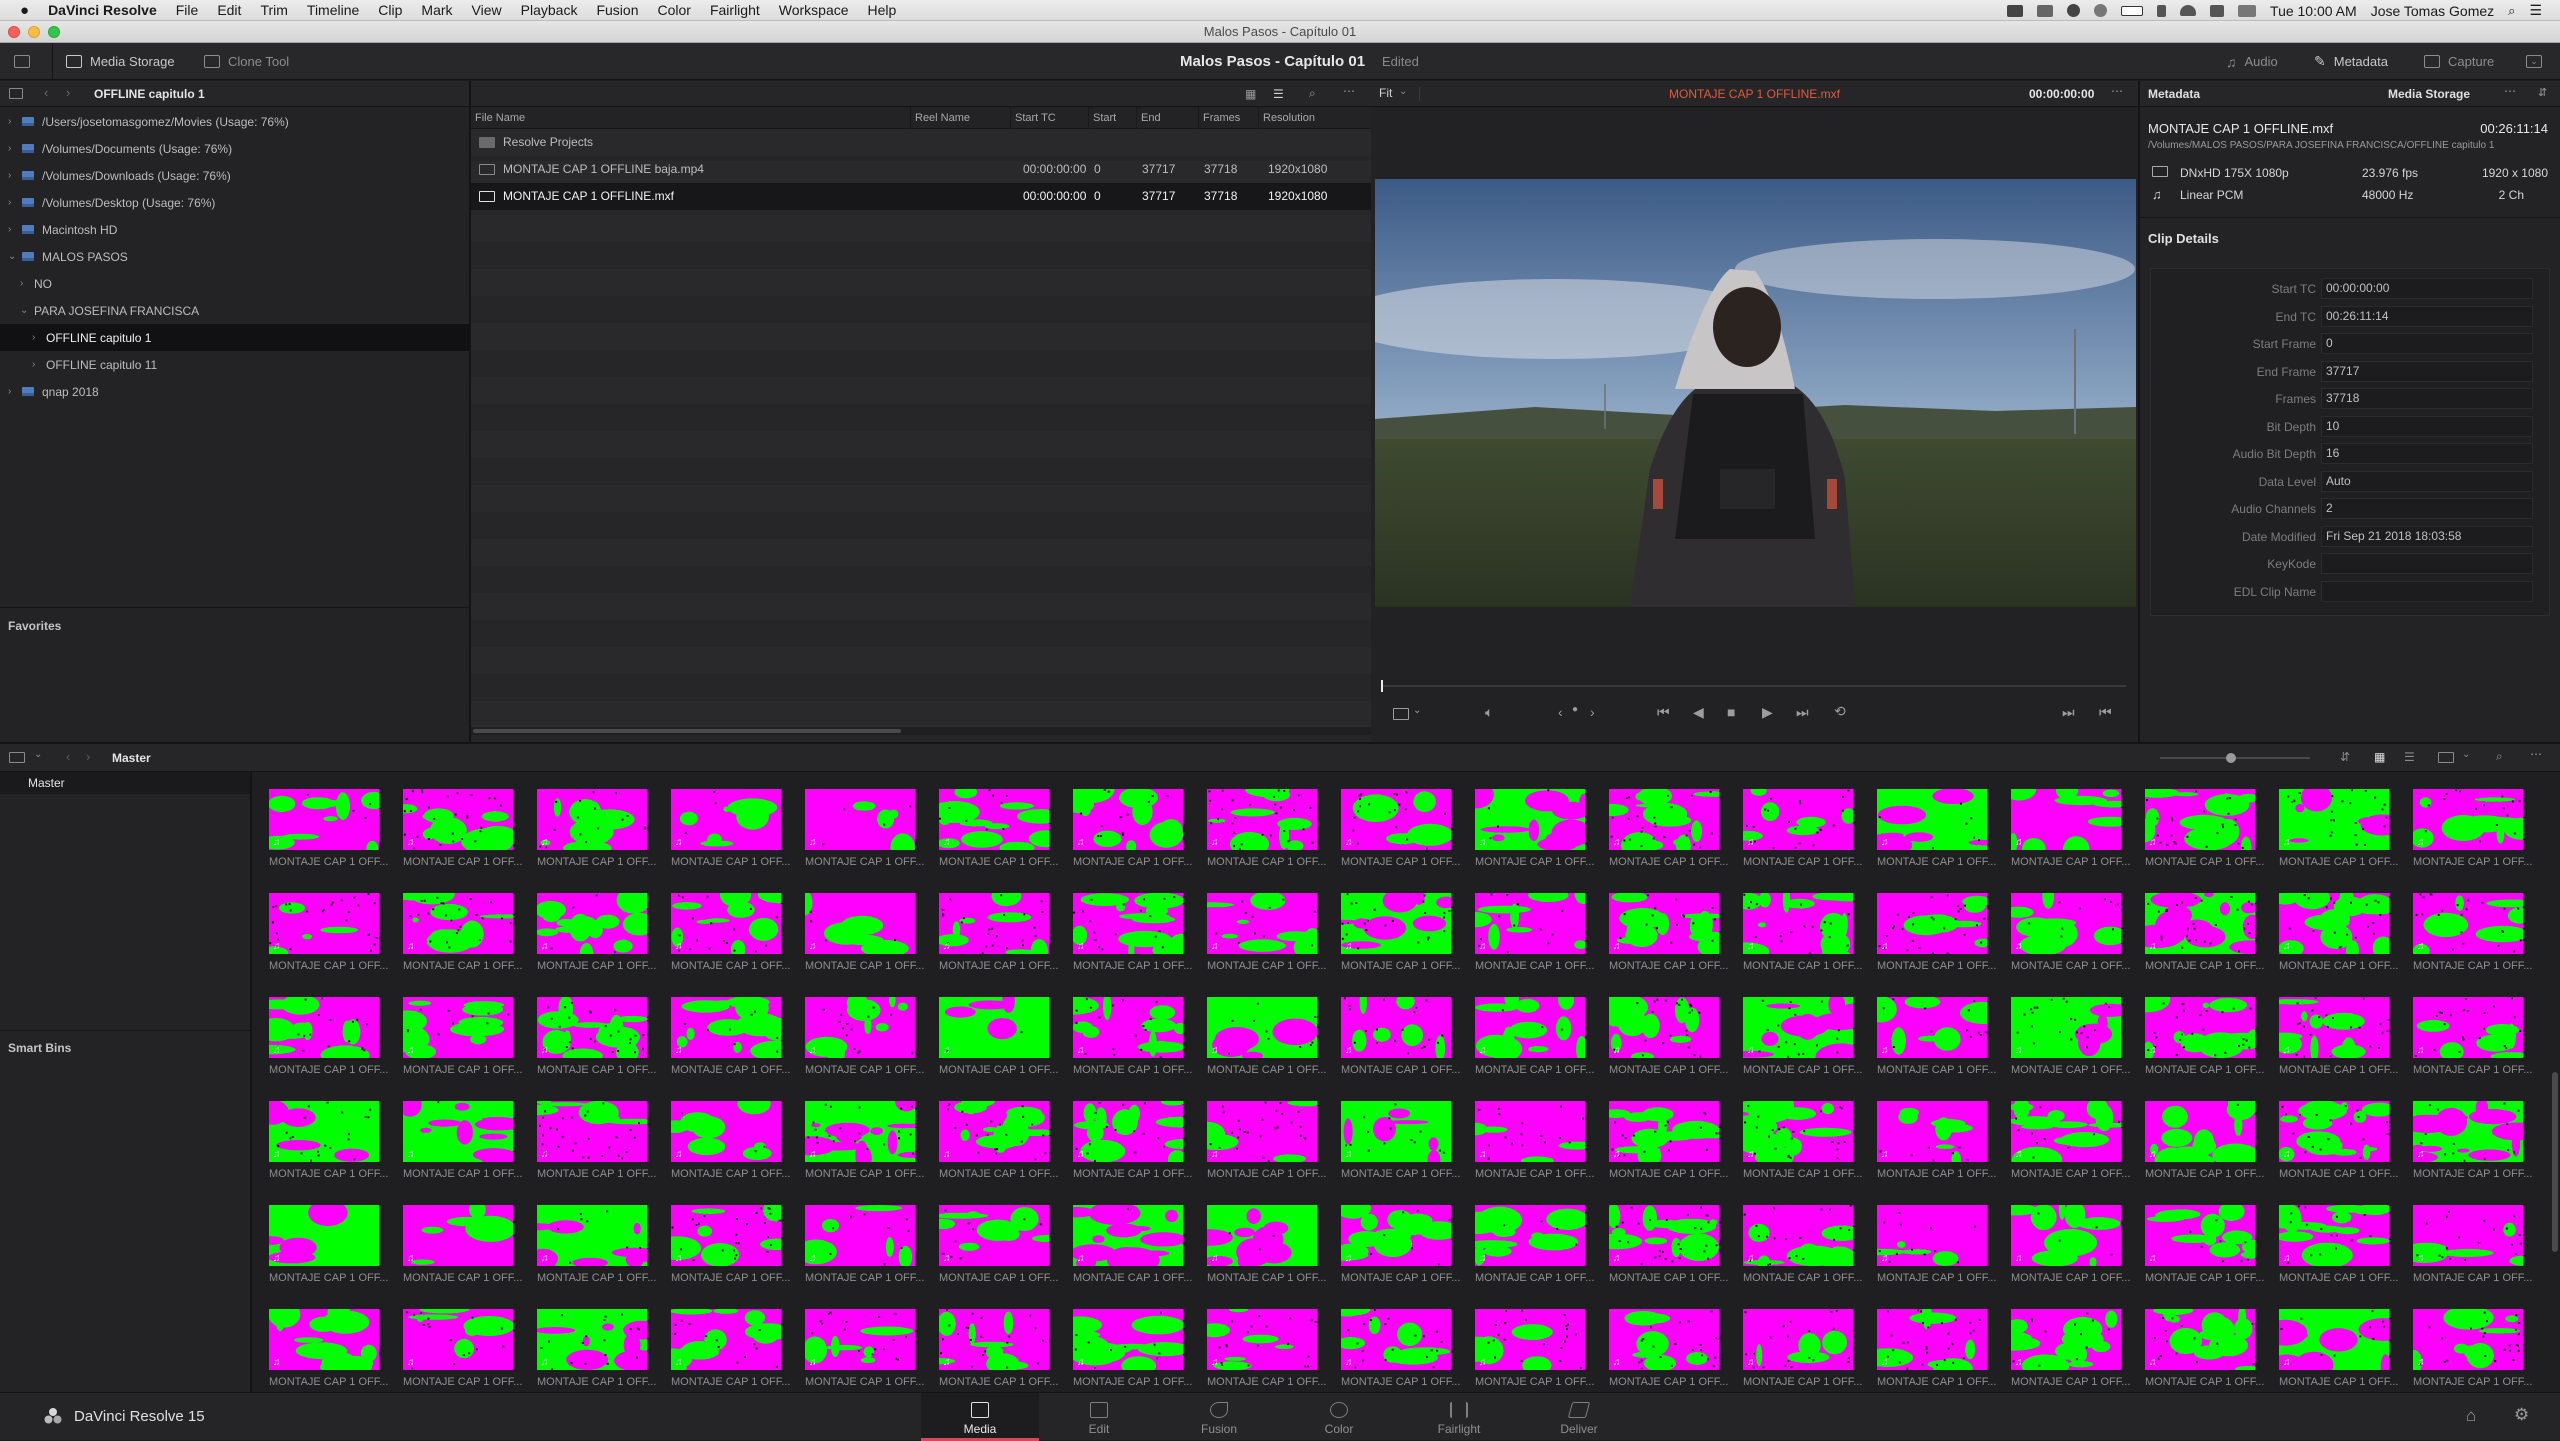  I want to click on menu-user: Jose Tomas Gomez, so click(2432, 11).